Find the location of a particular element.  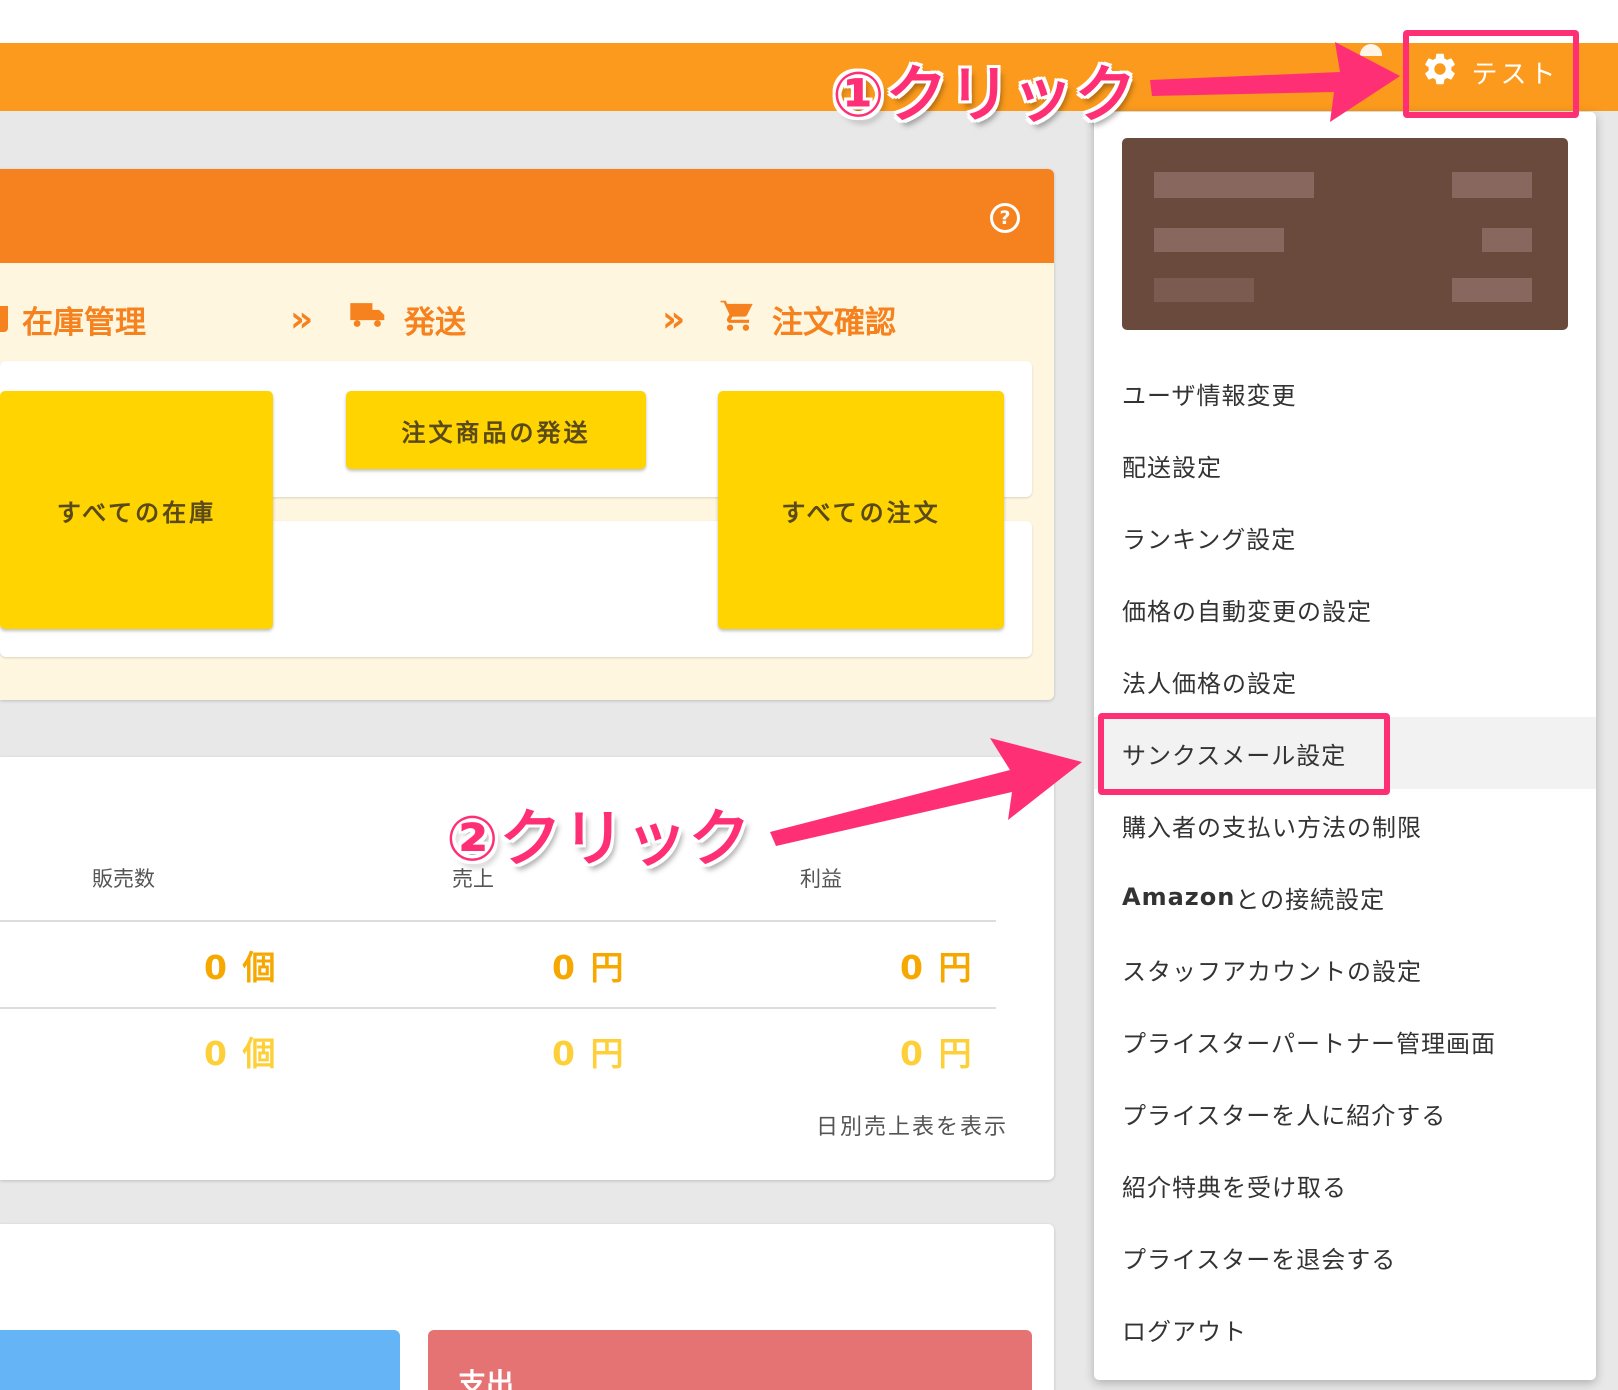

menu-item-label: 配送設定 is located at coordinates (1172, 467).